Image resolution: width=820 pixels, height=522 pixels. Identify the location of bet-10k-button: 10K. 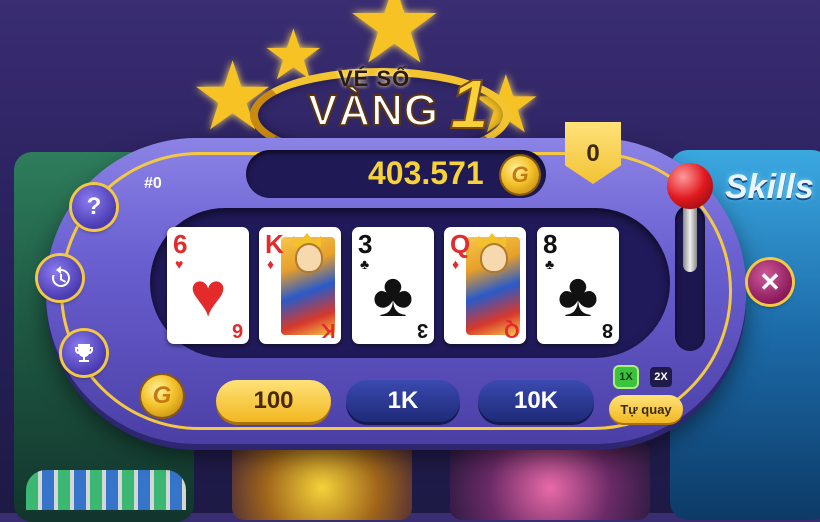
(536, 401).